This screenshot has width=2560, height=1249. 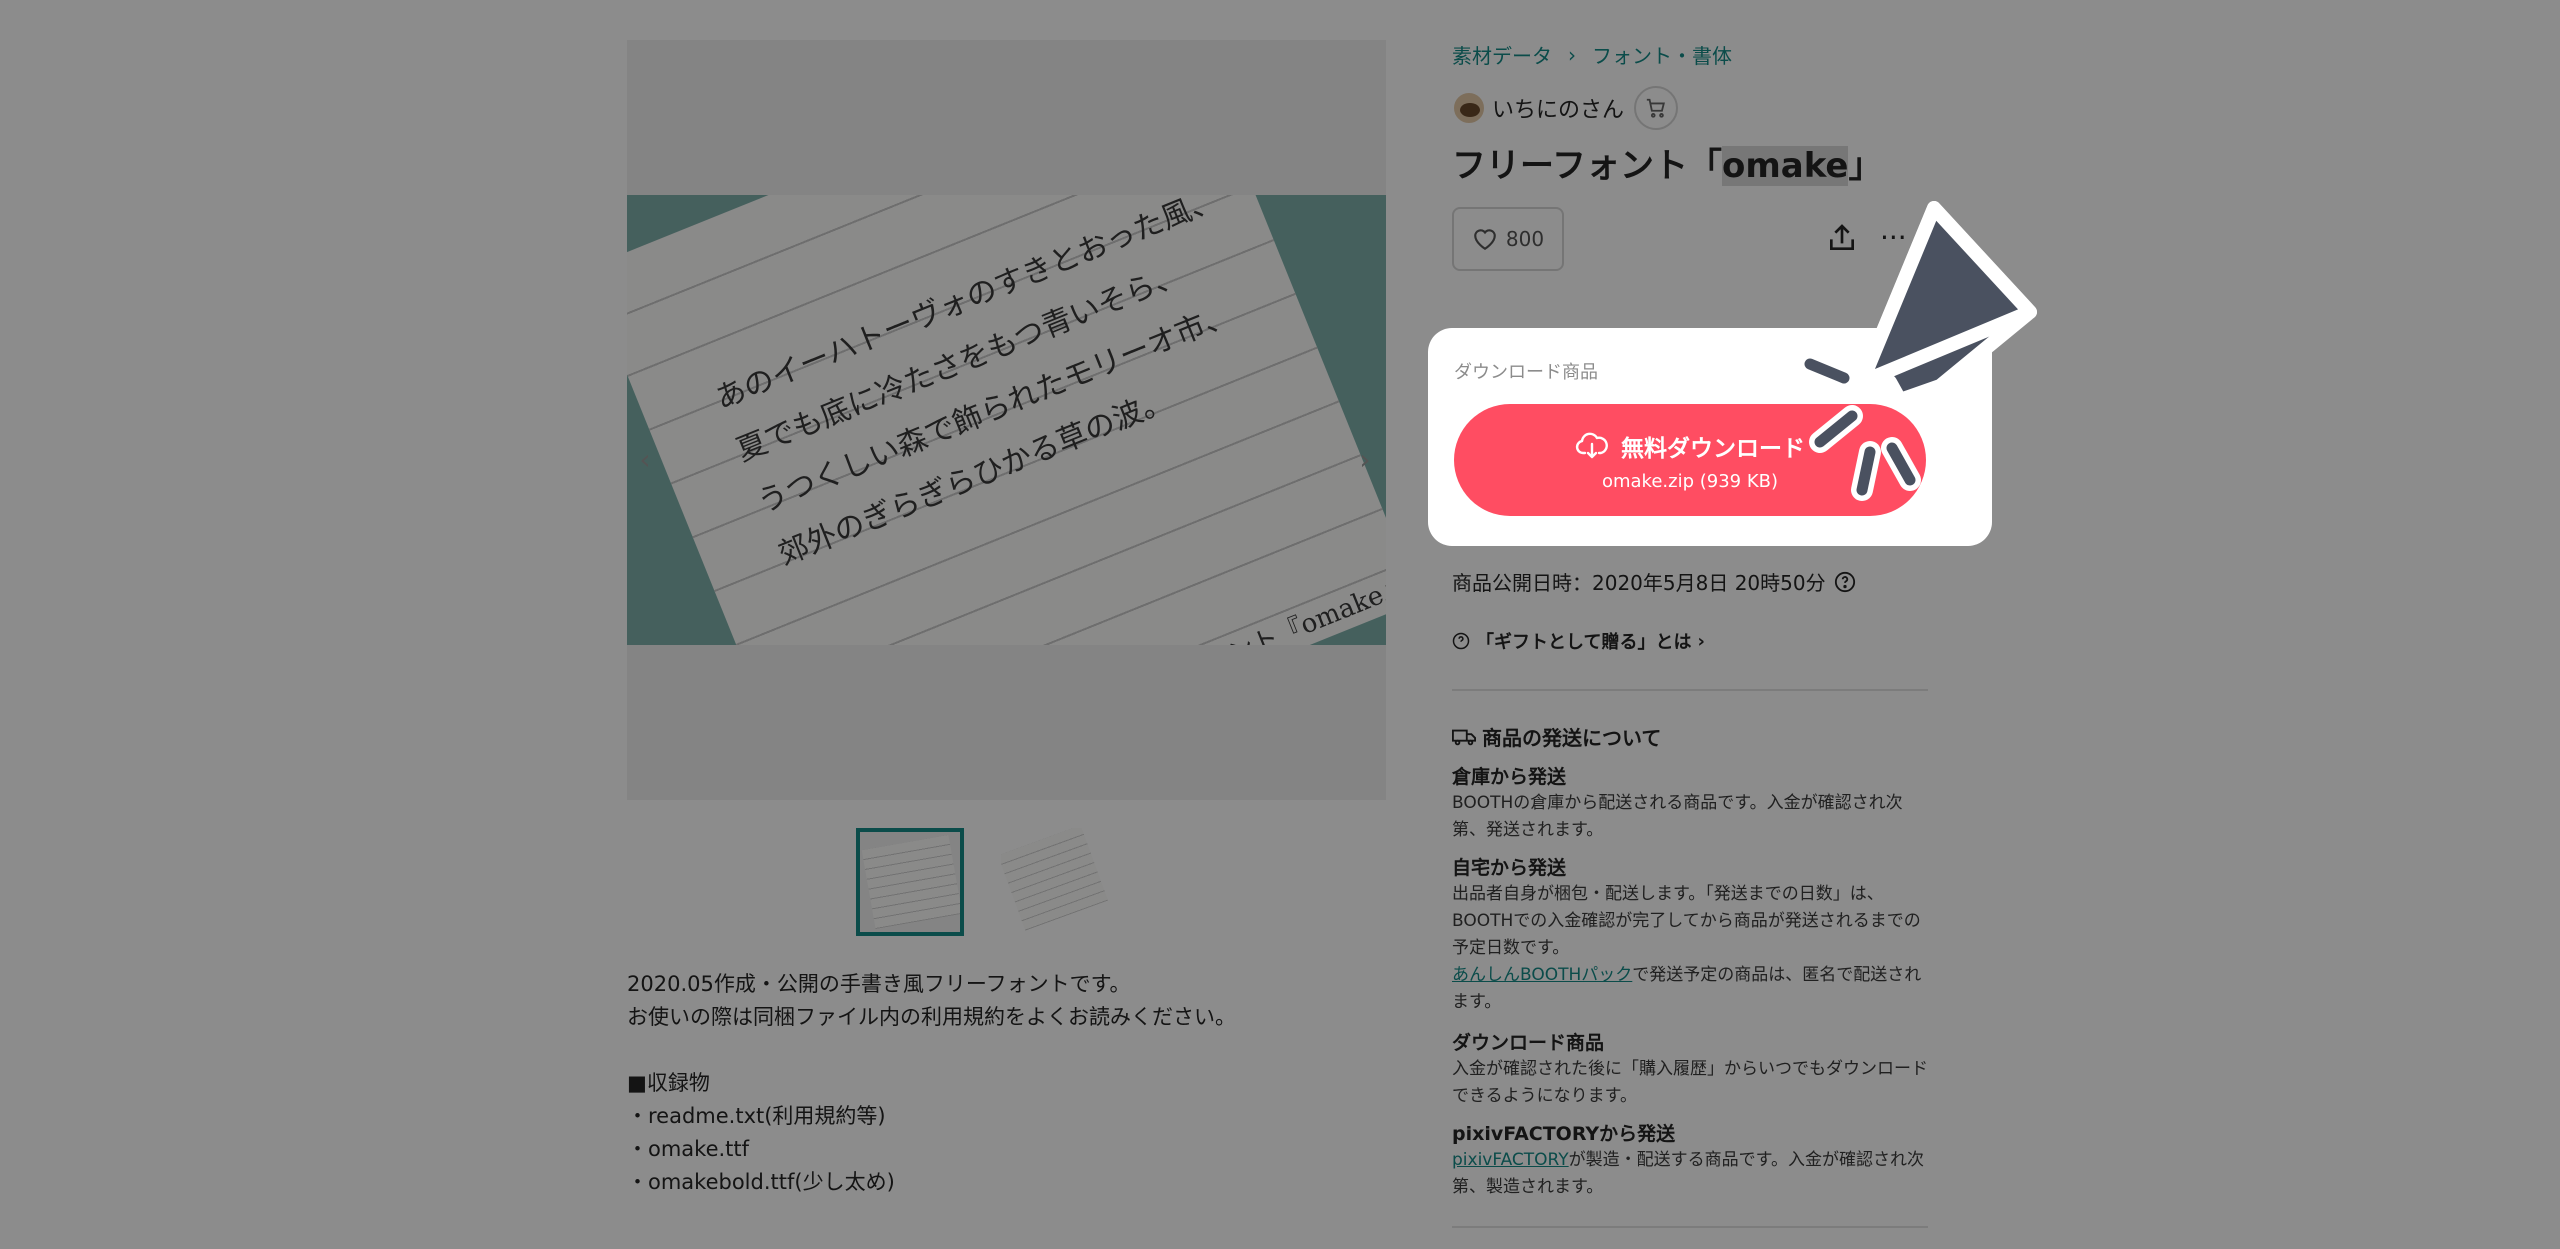 I want to click on cart-icon, so click(x=1655, y=108).